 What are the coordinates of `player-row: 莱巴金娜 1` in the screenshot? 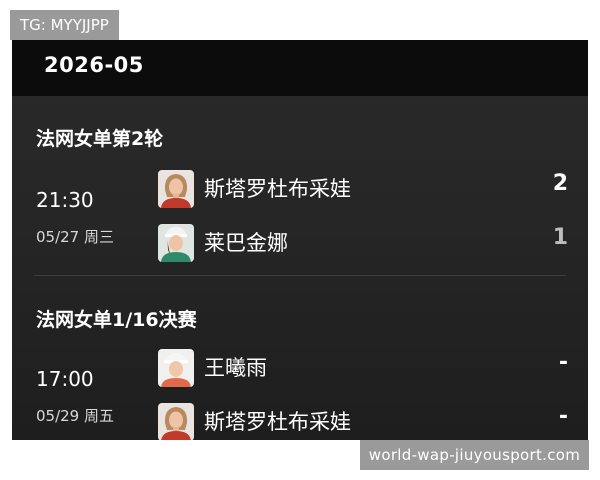 It's located at (363, 242).